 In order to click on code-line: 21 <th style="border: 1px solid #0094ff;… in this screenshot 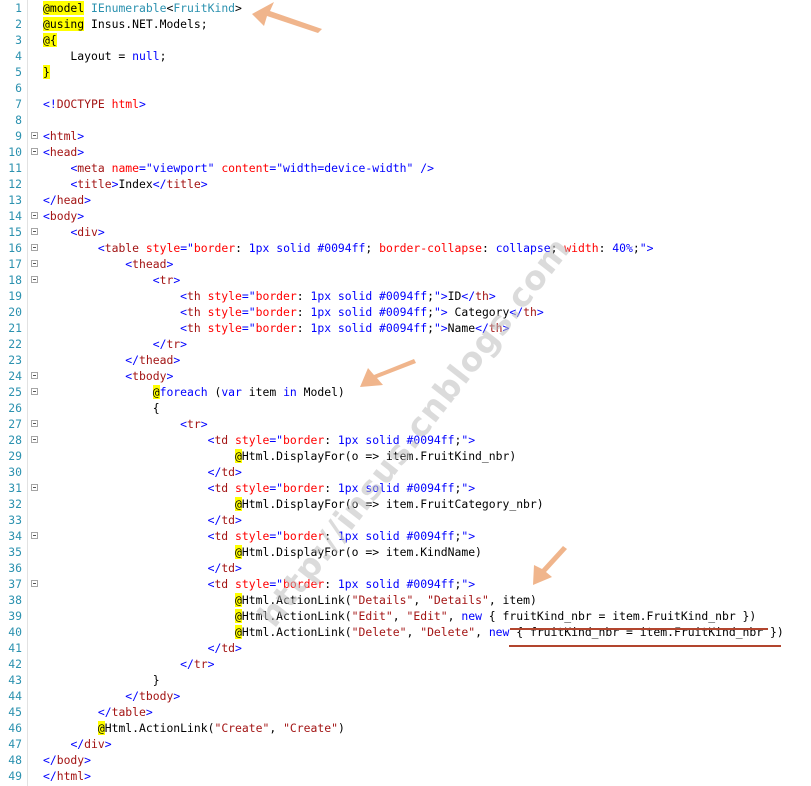, I will do `click(405, 328)`.